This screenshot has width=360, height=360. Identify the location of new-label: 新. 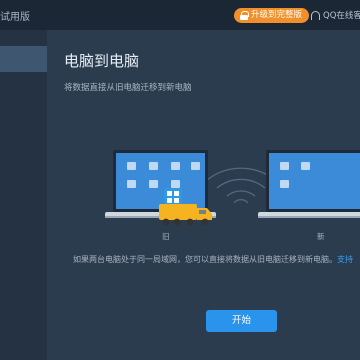
(321, 236).